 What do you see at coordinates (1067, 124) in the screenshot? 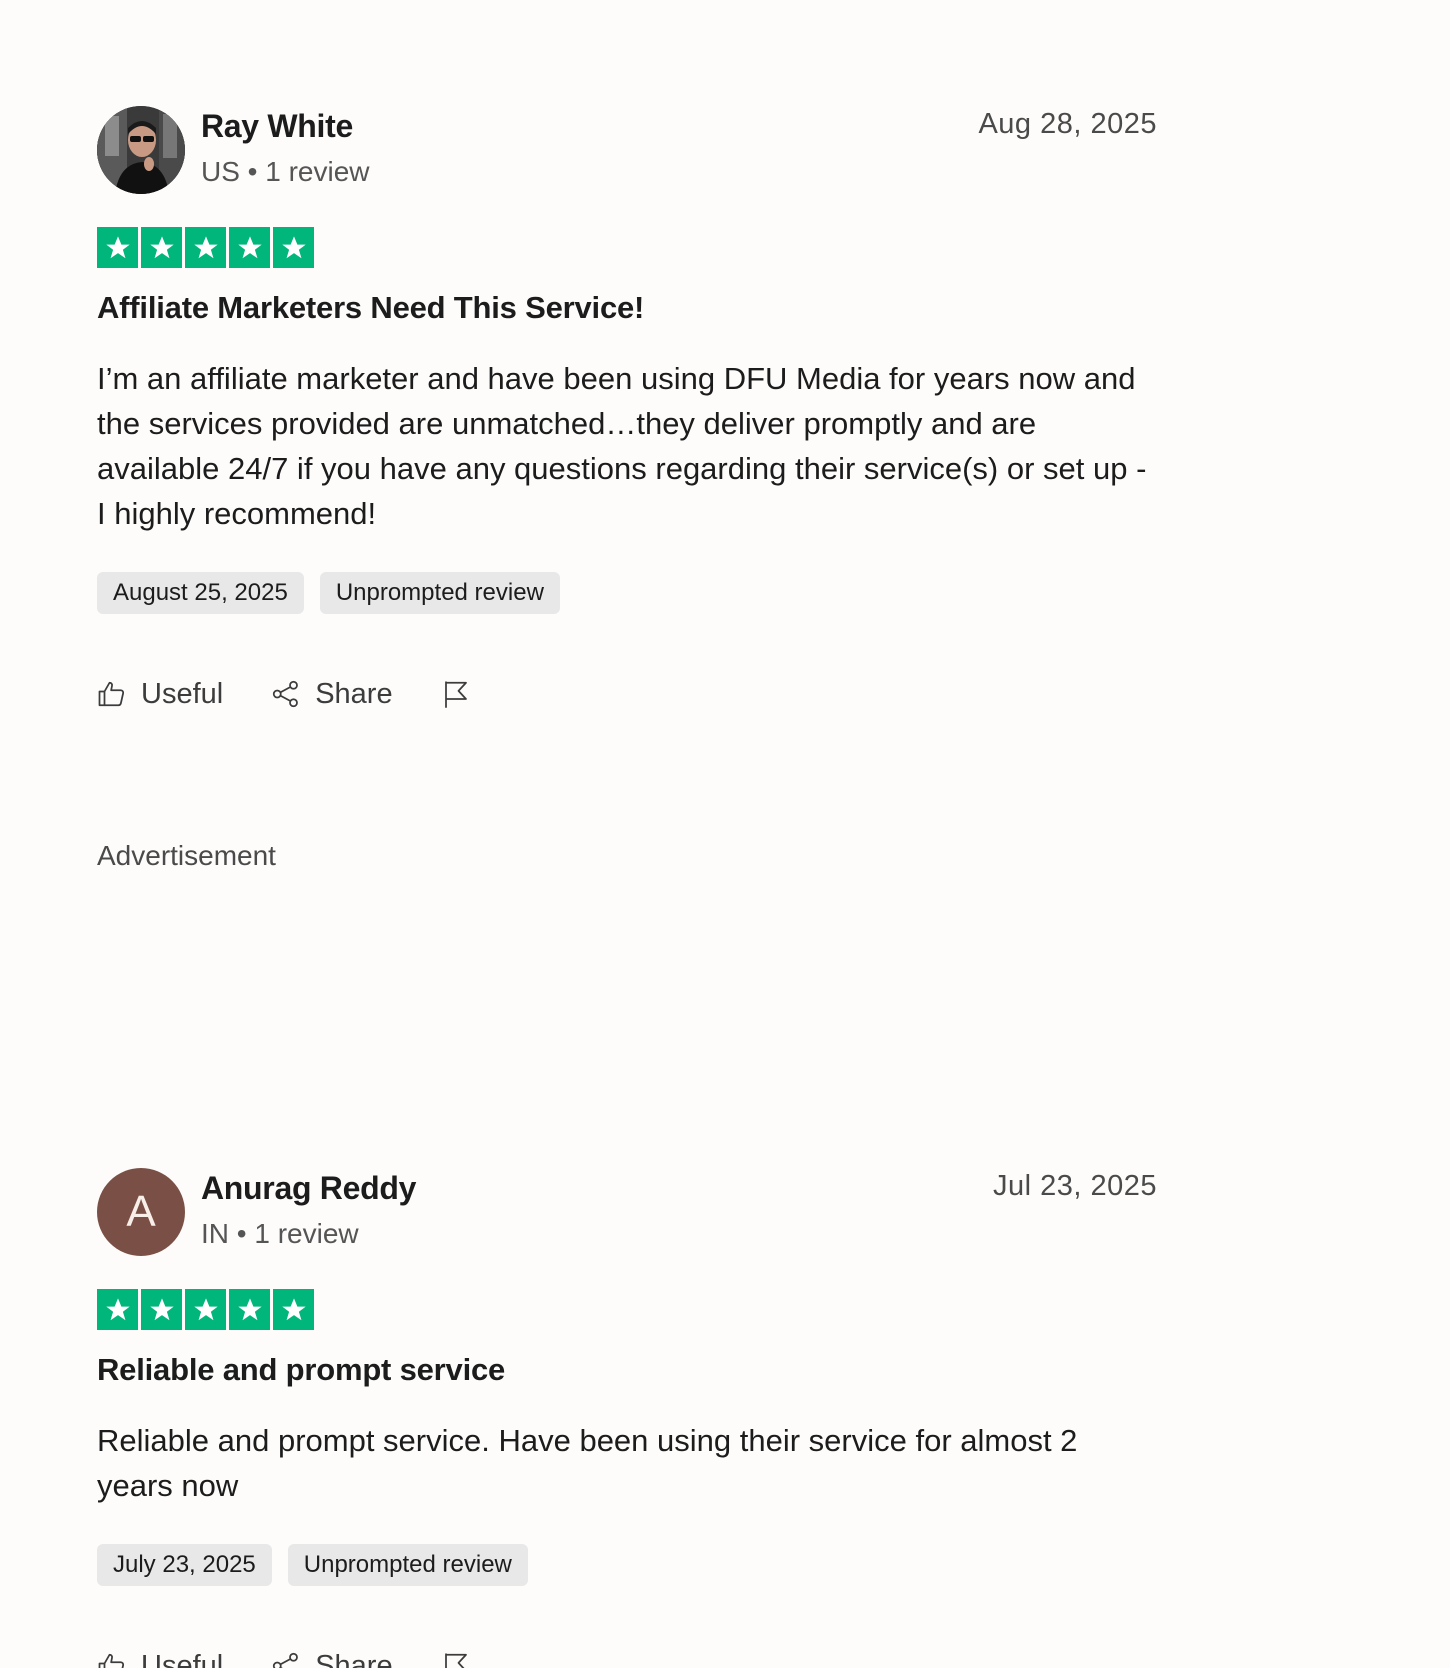
I see `review-date: Aug 28, 2025` at bounding box center [1067, 124].